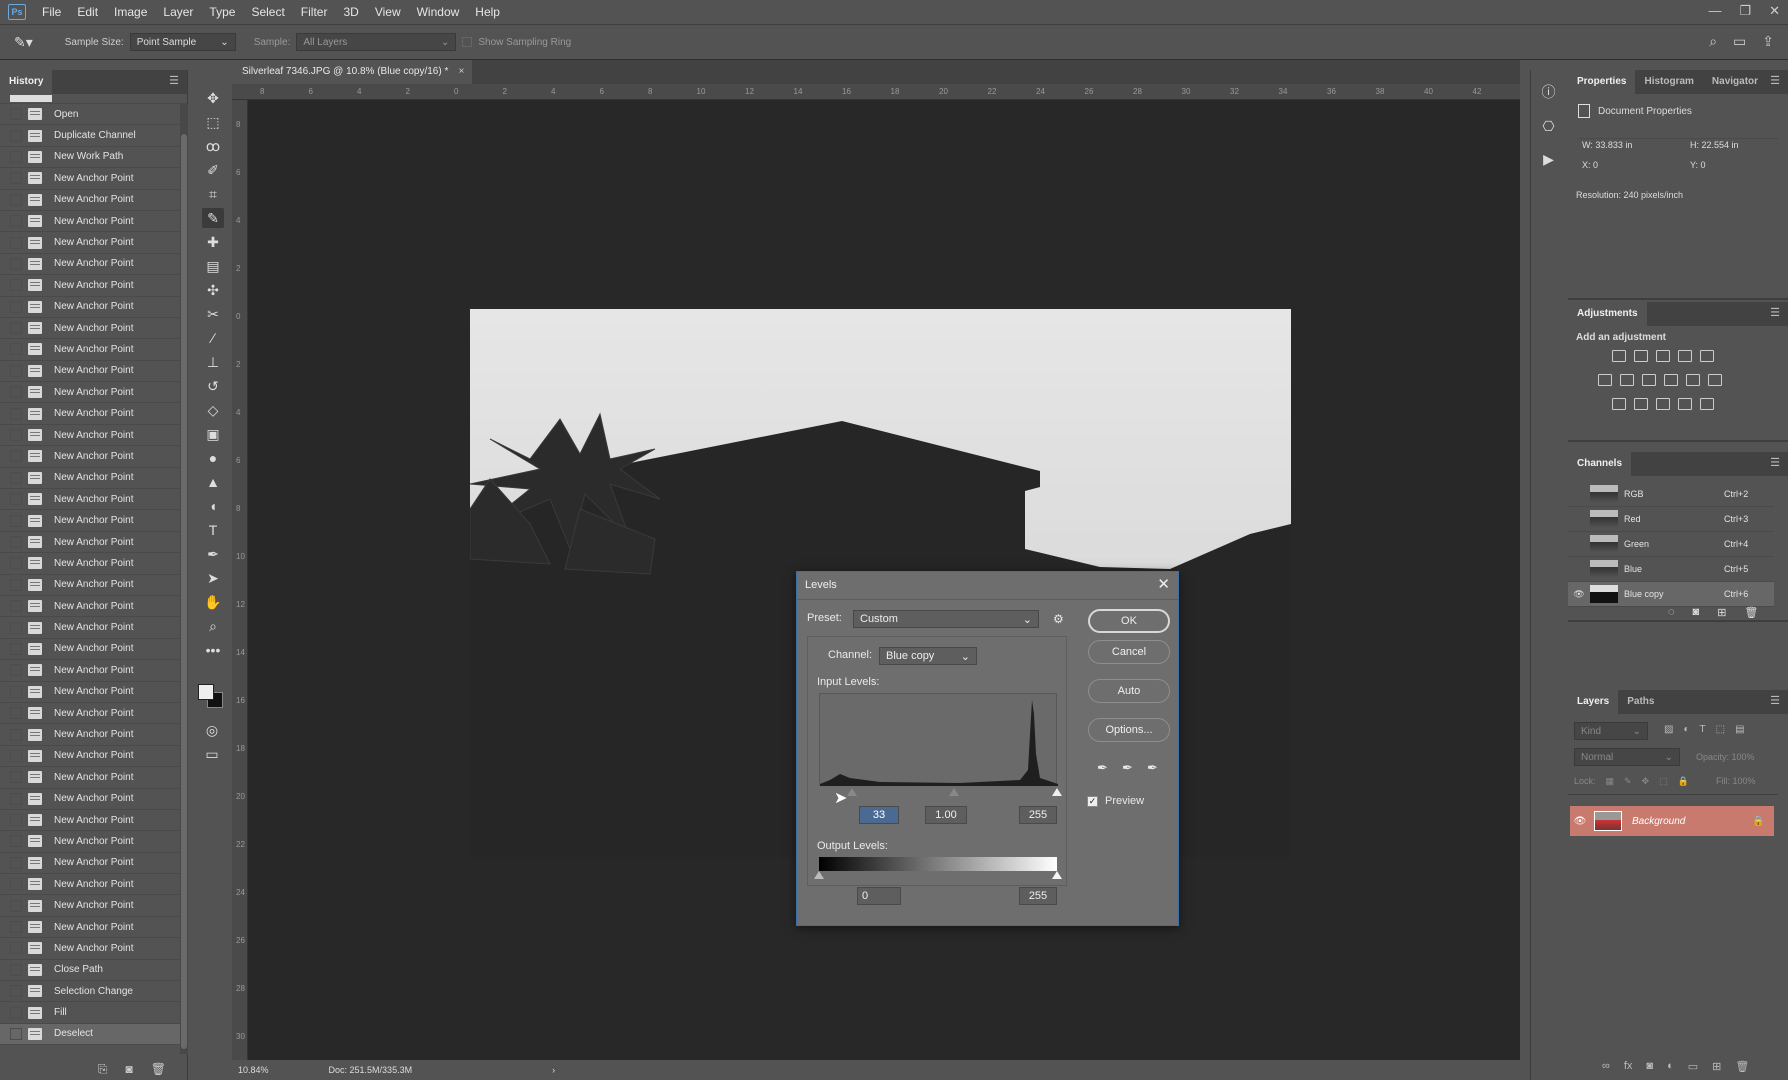  Describe the element at coordinates (1649, 1066) in the screenshot. I see `layer-mask-icon: ◙` at that location.